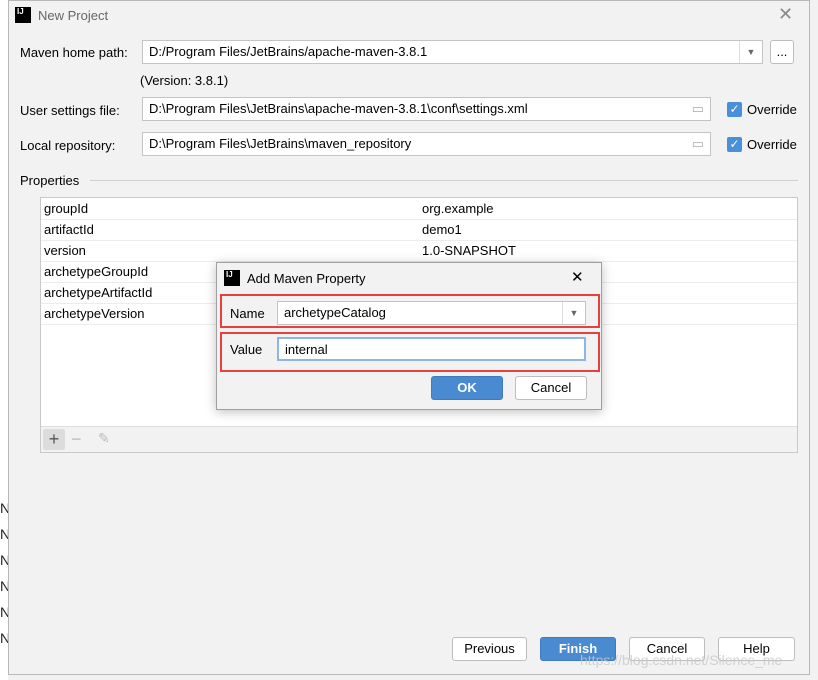  What do you see at coordinates (419, 230) in the screenshot?
I see `table-row: artifactId demo1` at bounding box center [419, 230].